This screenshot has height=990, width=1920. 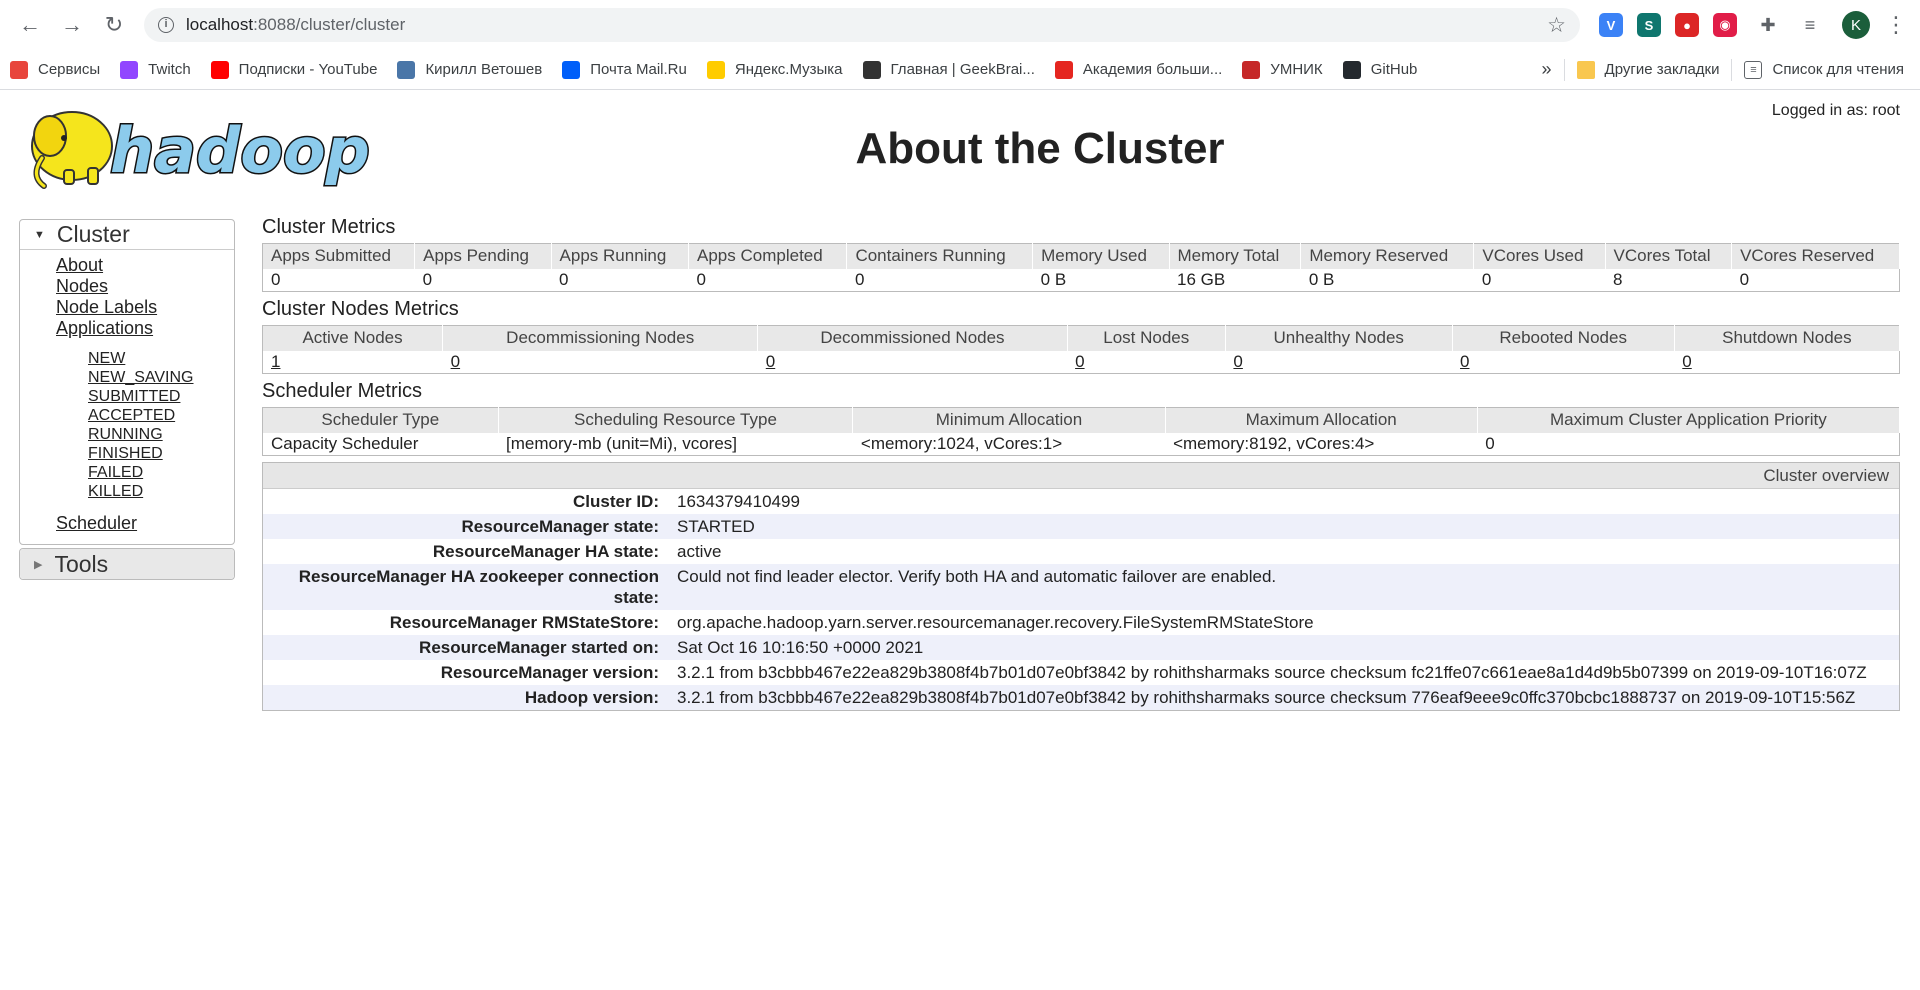 I want to click on nav-app-state-submitted-link: SUBMITTED, so click(x=161, y=396).